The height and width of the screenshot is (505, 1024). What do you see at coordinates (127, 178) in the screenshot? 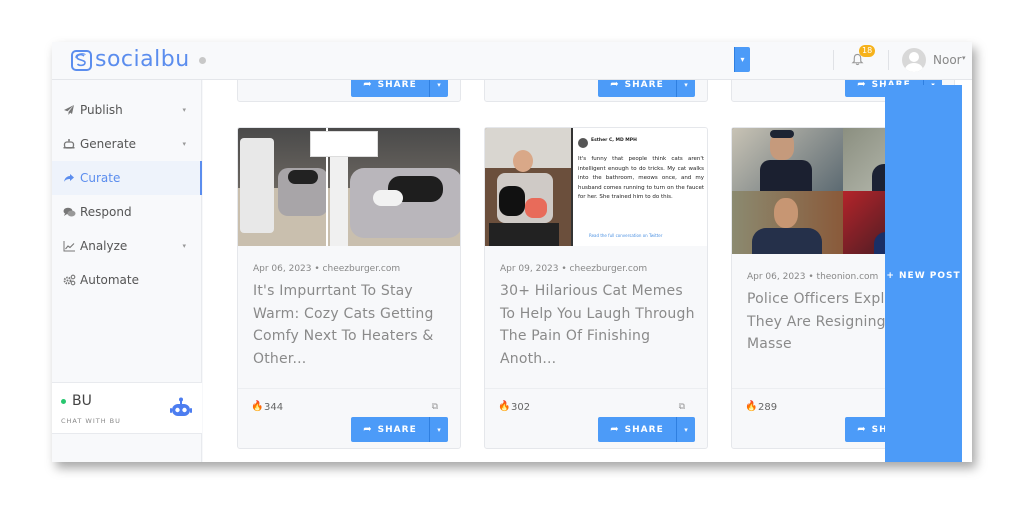
I see `sidebar-item-curate: Curate` at bounding box center [127, 178].